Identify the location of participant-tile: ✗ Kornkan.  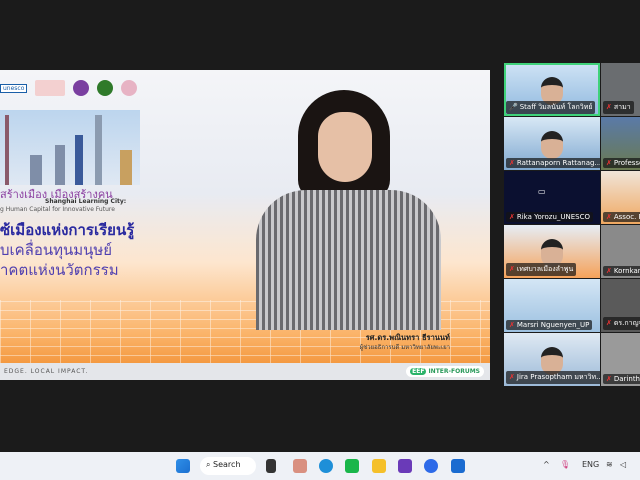
(620, 251).